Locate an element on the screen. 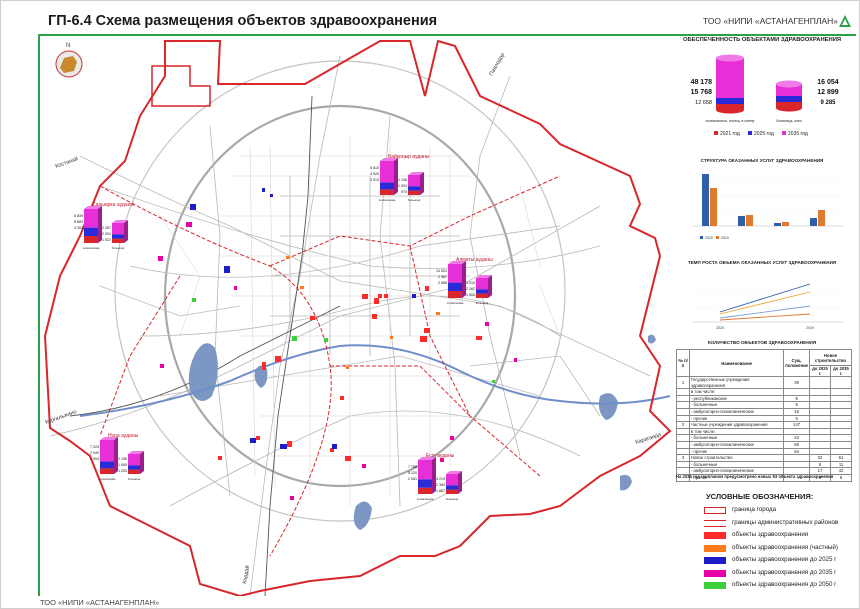 This screenshot has height=609, width=860. count-table-row: - амбулаторно-поликлинические 55 is located at coordinates (764, 444).